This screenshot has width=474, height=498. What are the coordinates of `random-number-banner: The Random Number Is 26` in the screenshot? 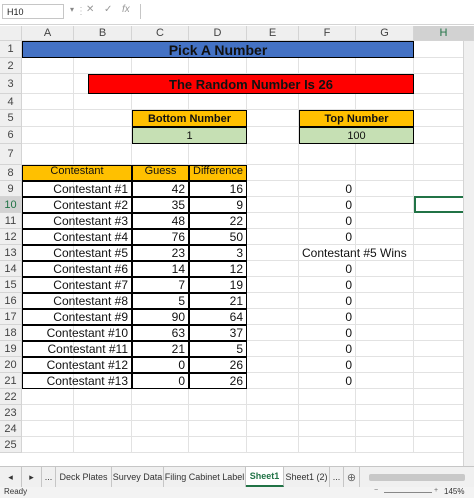 It's located at (251, 84).